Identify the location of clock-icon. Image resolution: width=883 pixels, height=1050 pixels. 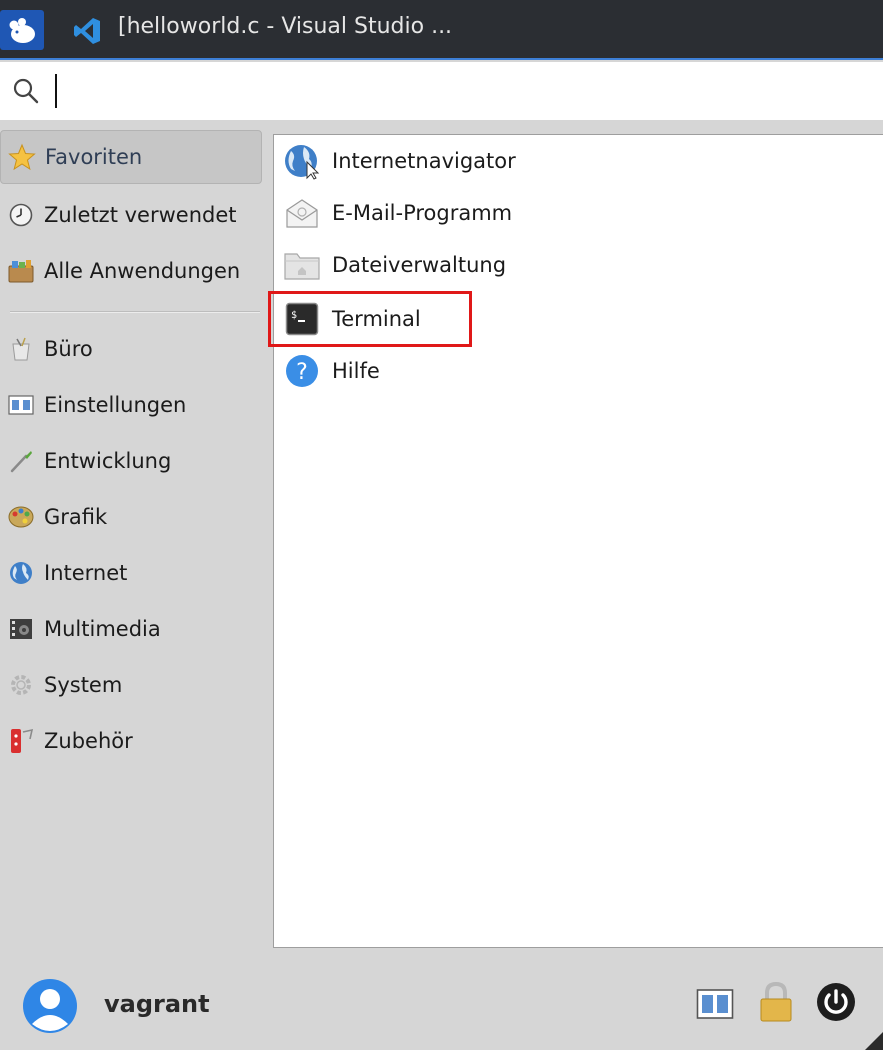
(21, 215).